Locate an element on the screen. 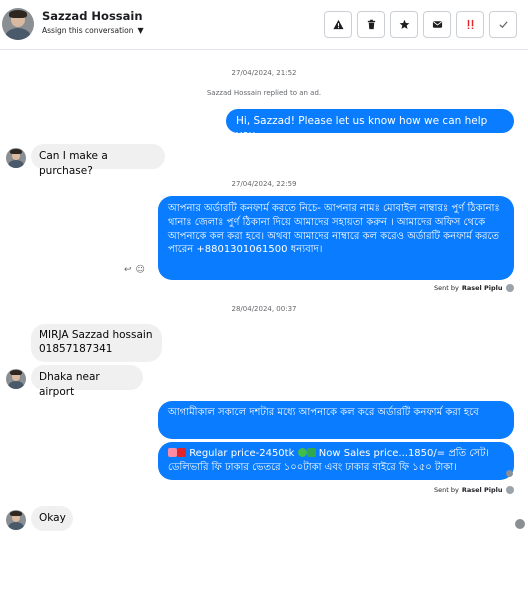 The width and height of the screenshot is (528, 613). check-mark-emoji-icon is located at coordinates (311, 452).